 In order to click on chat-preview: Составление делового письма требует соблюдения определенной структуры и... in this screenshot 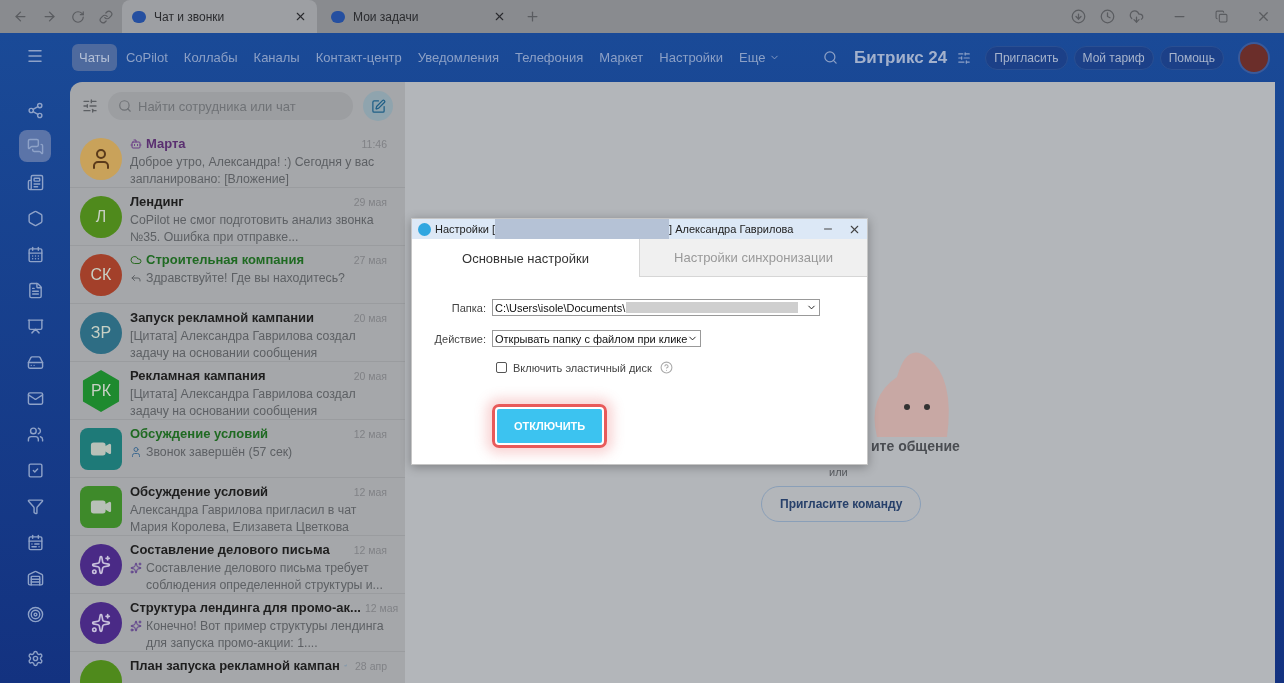, I will do `click(265, 577)`.